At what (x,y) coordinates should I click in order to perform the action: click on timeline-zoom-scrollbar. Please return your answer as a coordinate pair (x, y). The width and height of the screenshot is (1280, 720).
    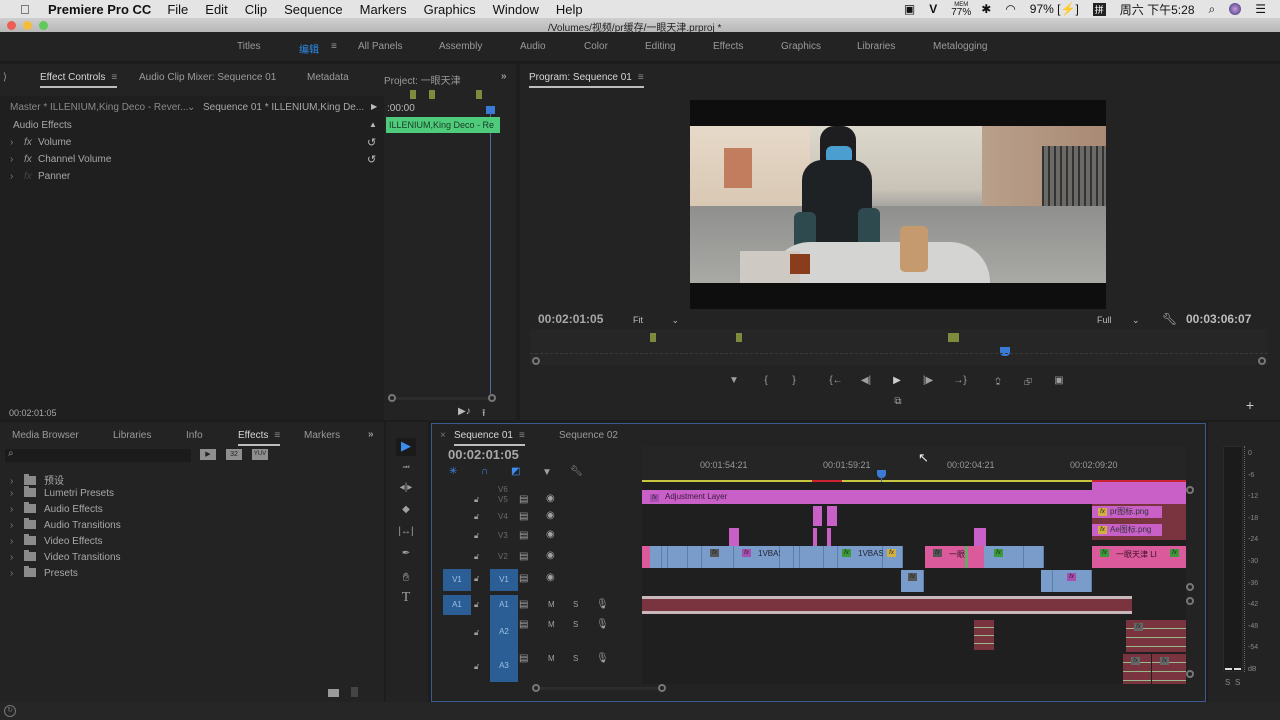
    Looking at the image, I should click on (599, 688).